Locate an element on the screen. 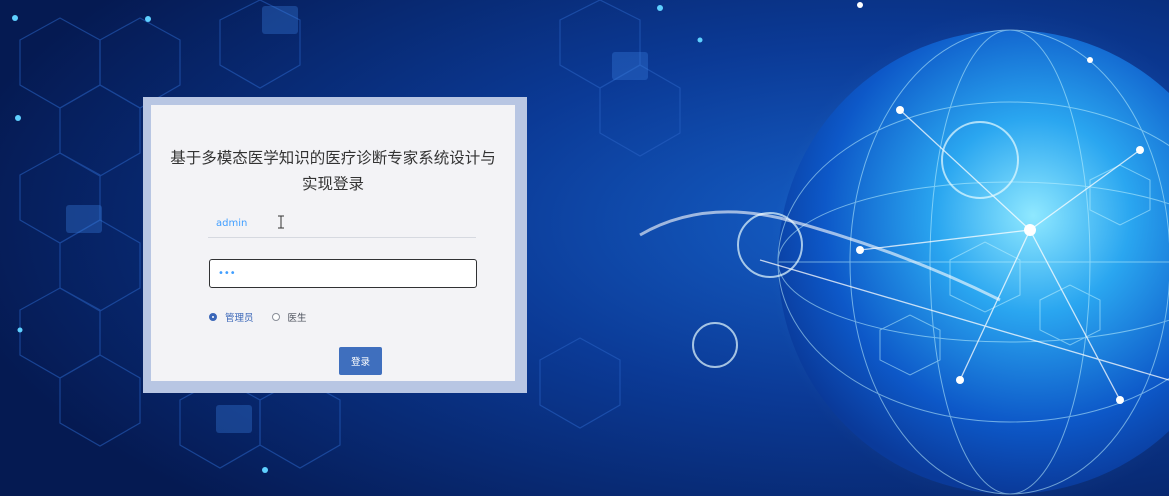  role-option-label: 医生 is located at coordinates (297, 318).